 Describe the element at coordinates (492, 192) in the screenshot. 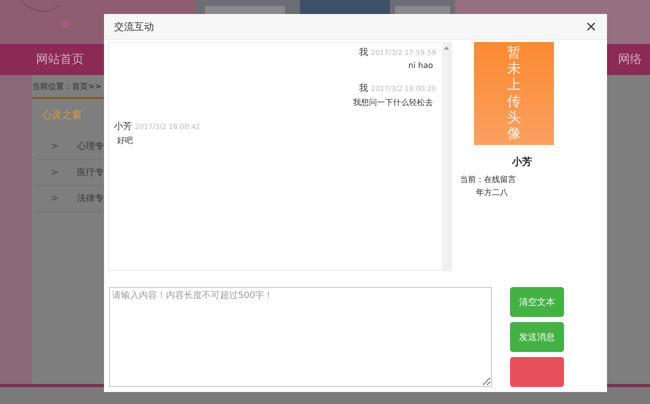

I see `profile-note: 年方二八` at that location.